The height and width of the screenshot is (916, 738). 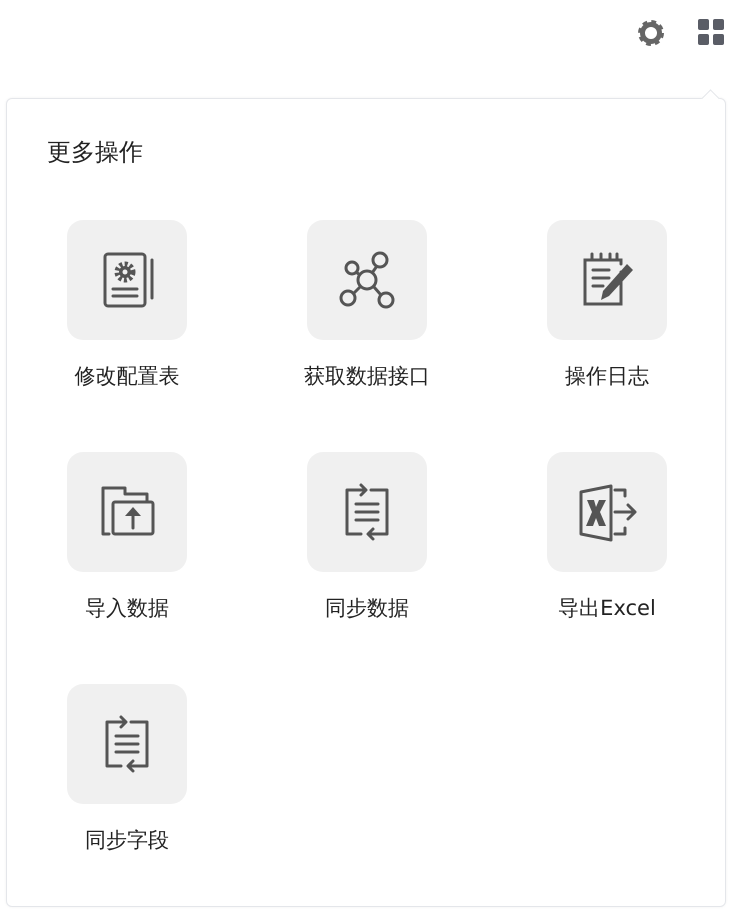 I want to click on action-item: 操作日志, so click(x=607, y=304).